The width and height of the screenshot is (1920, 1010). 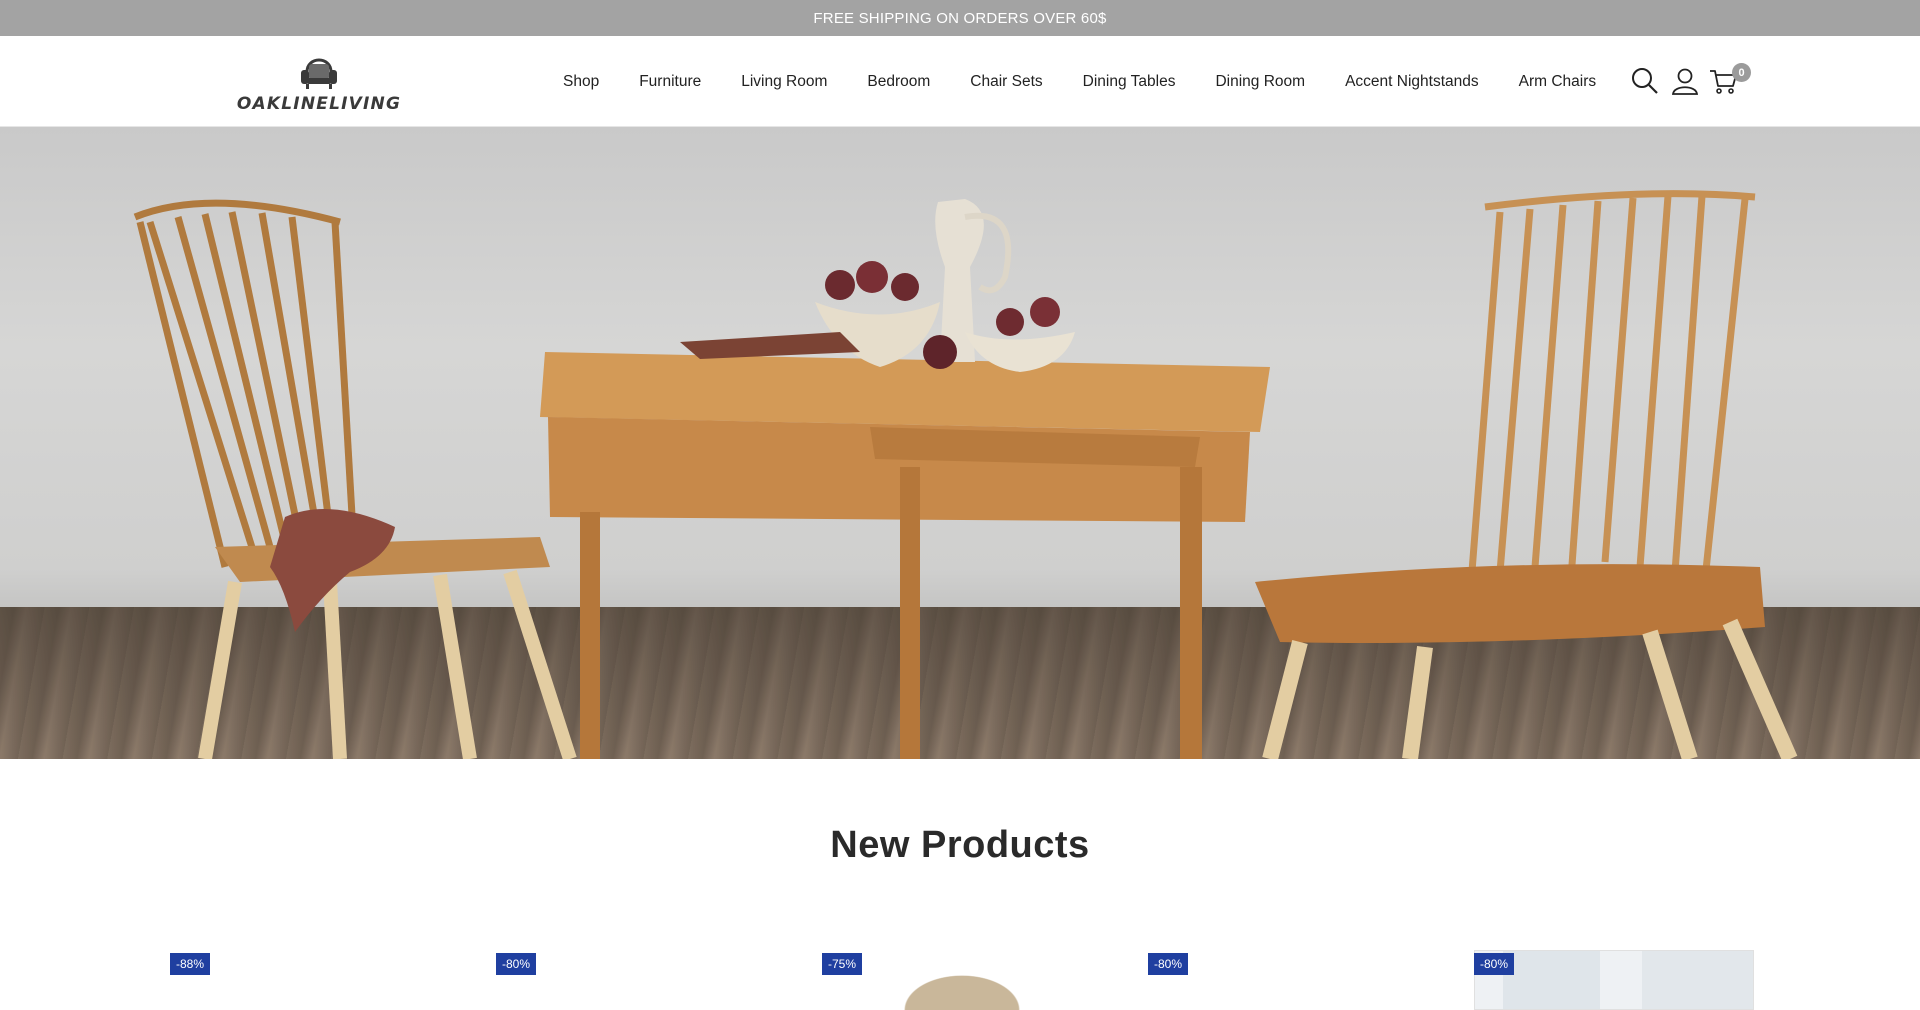 What do you see at coordinates (1685, 81) in the screenshot?
I see `user-icon` at bounding box center [1685, 81].